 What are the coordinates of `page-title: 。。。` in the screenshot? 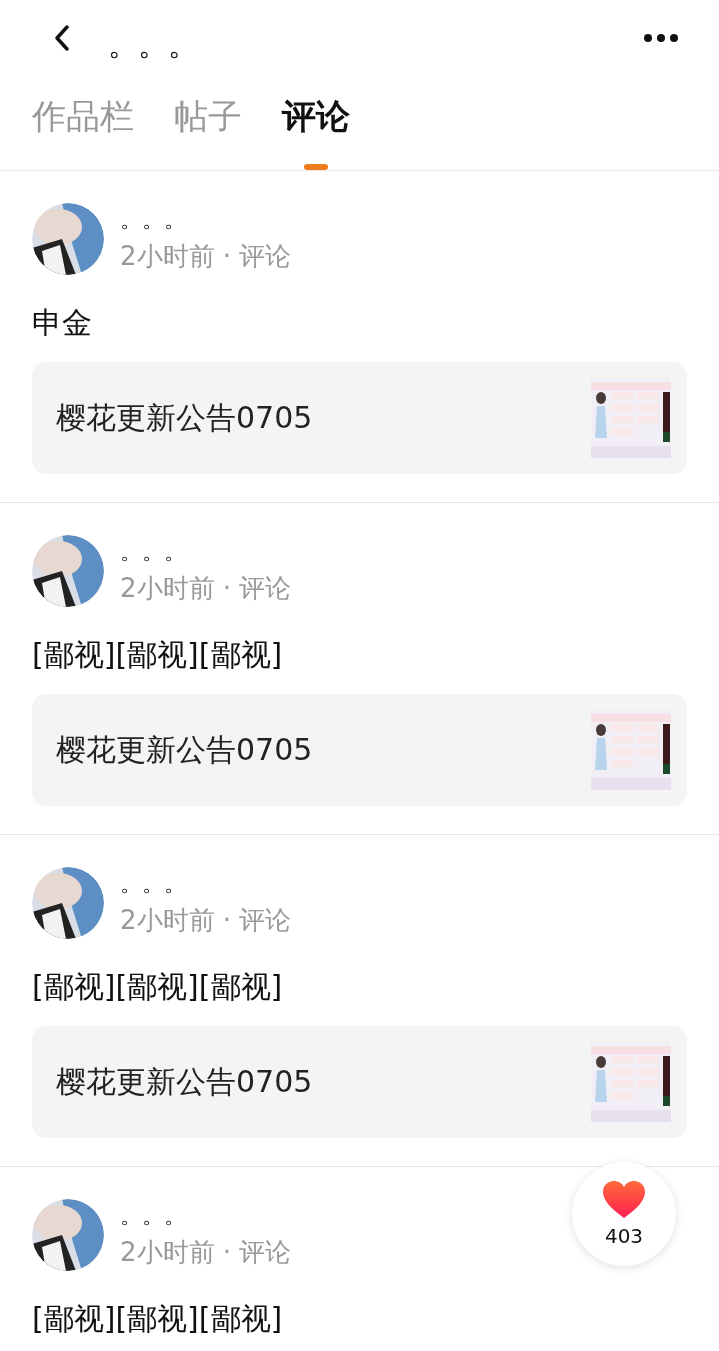 It's located at (153, 44).